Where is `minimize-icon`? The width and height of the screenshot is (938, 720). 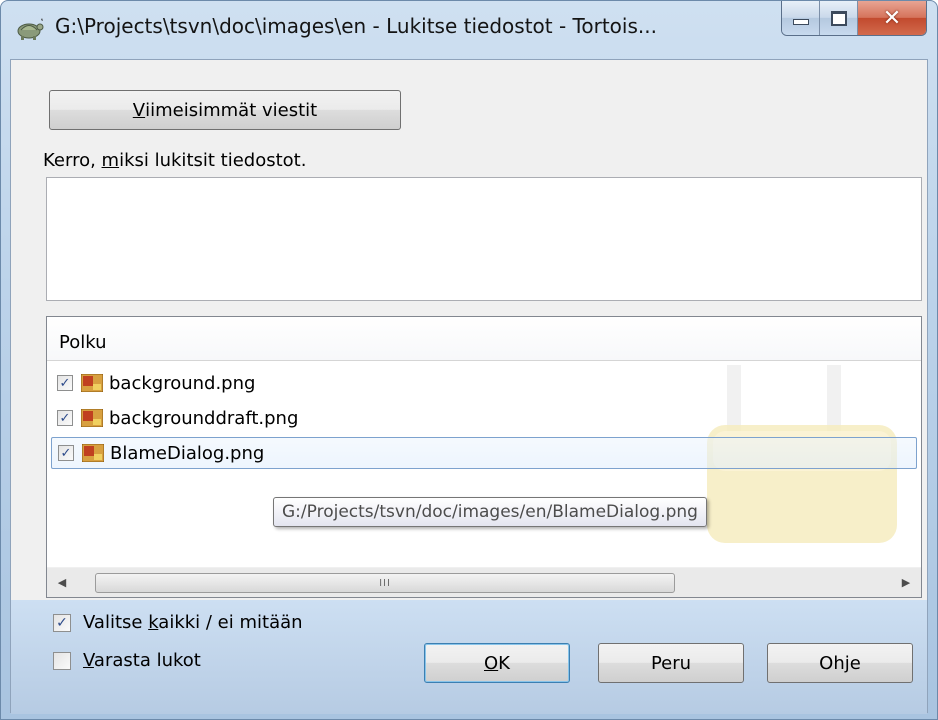 minimize-icon is located at coordinates (800, 22).